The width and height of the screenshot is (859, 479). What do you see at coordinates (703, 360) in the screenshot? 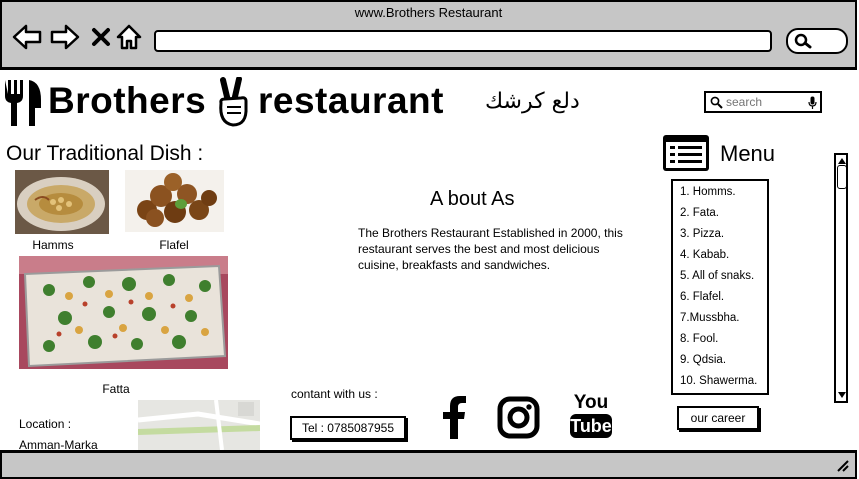
I see `menu-item: 9. Qdsia.` at bounding box center [703, 360].